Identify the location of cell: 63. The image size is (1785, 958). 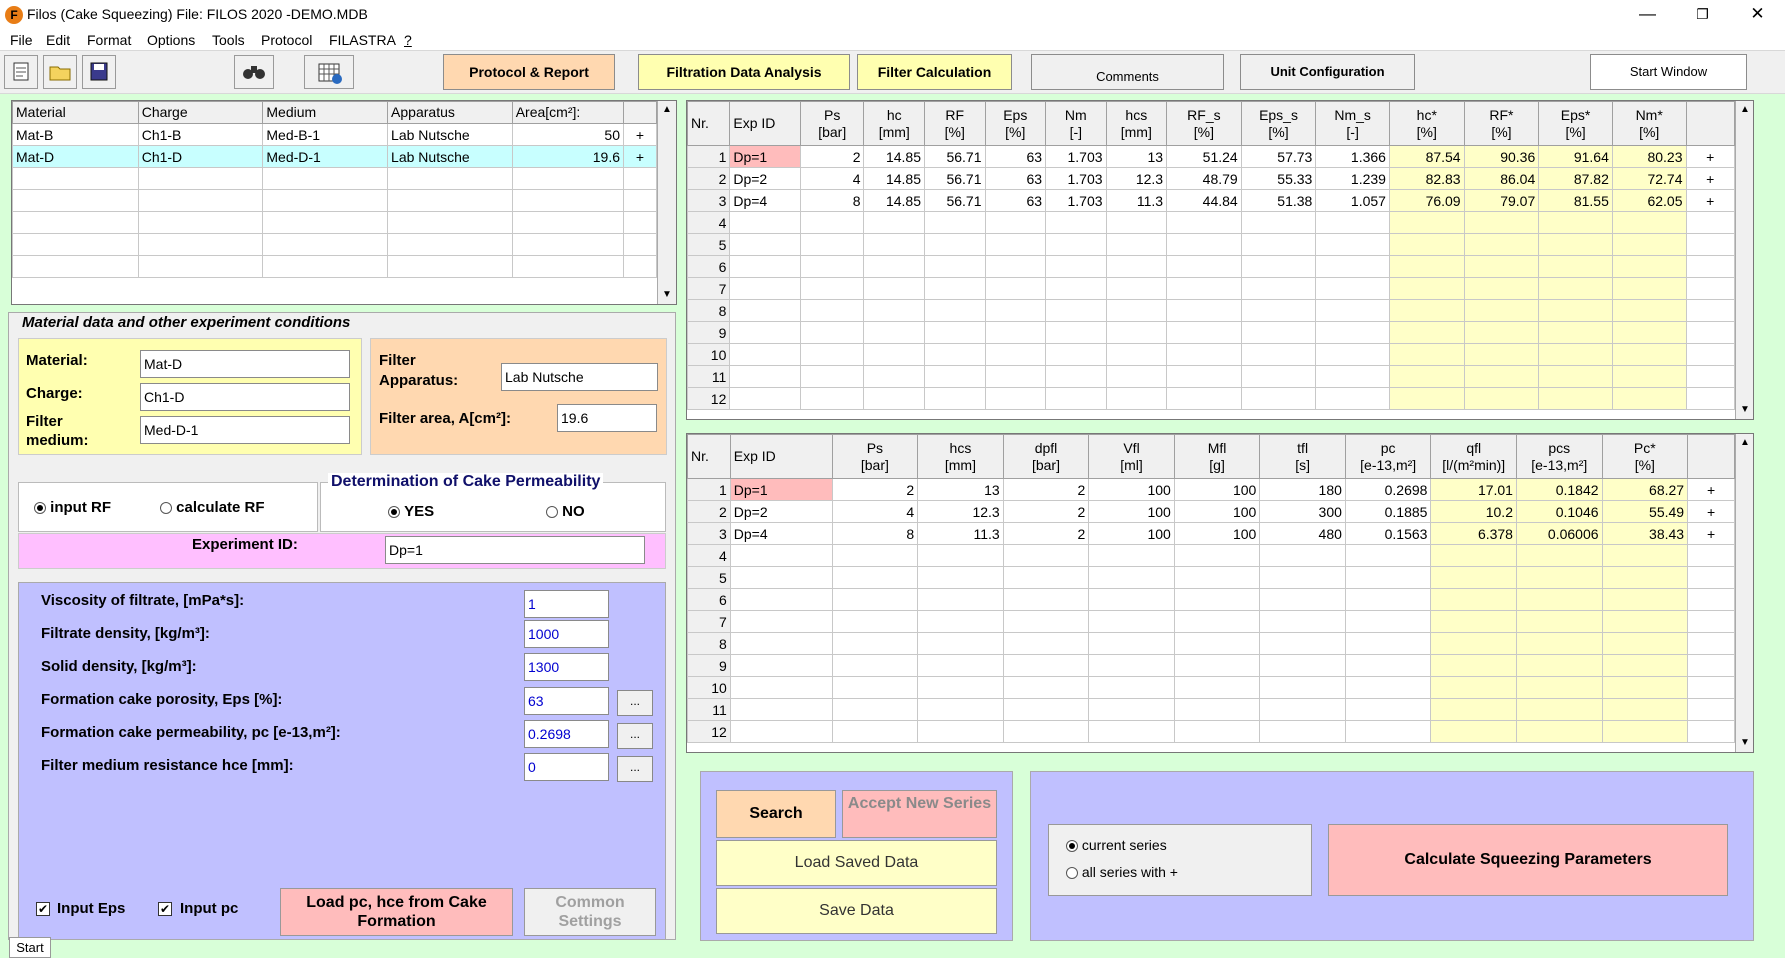
(1015, 178).